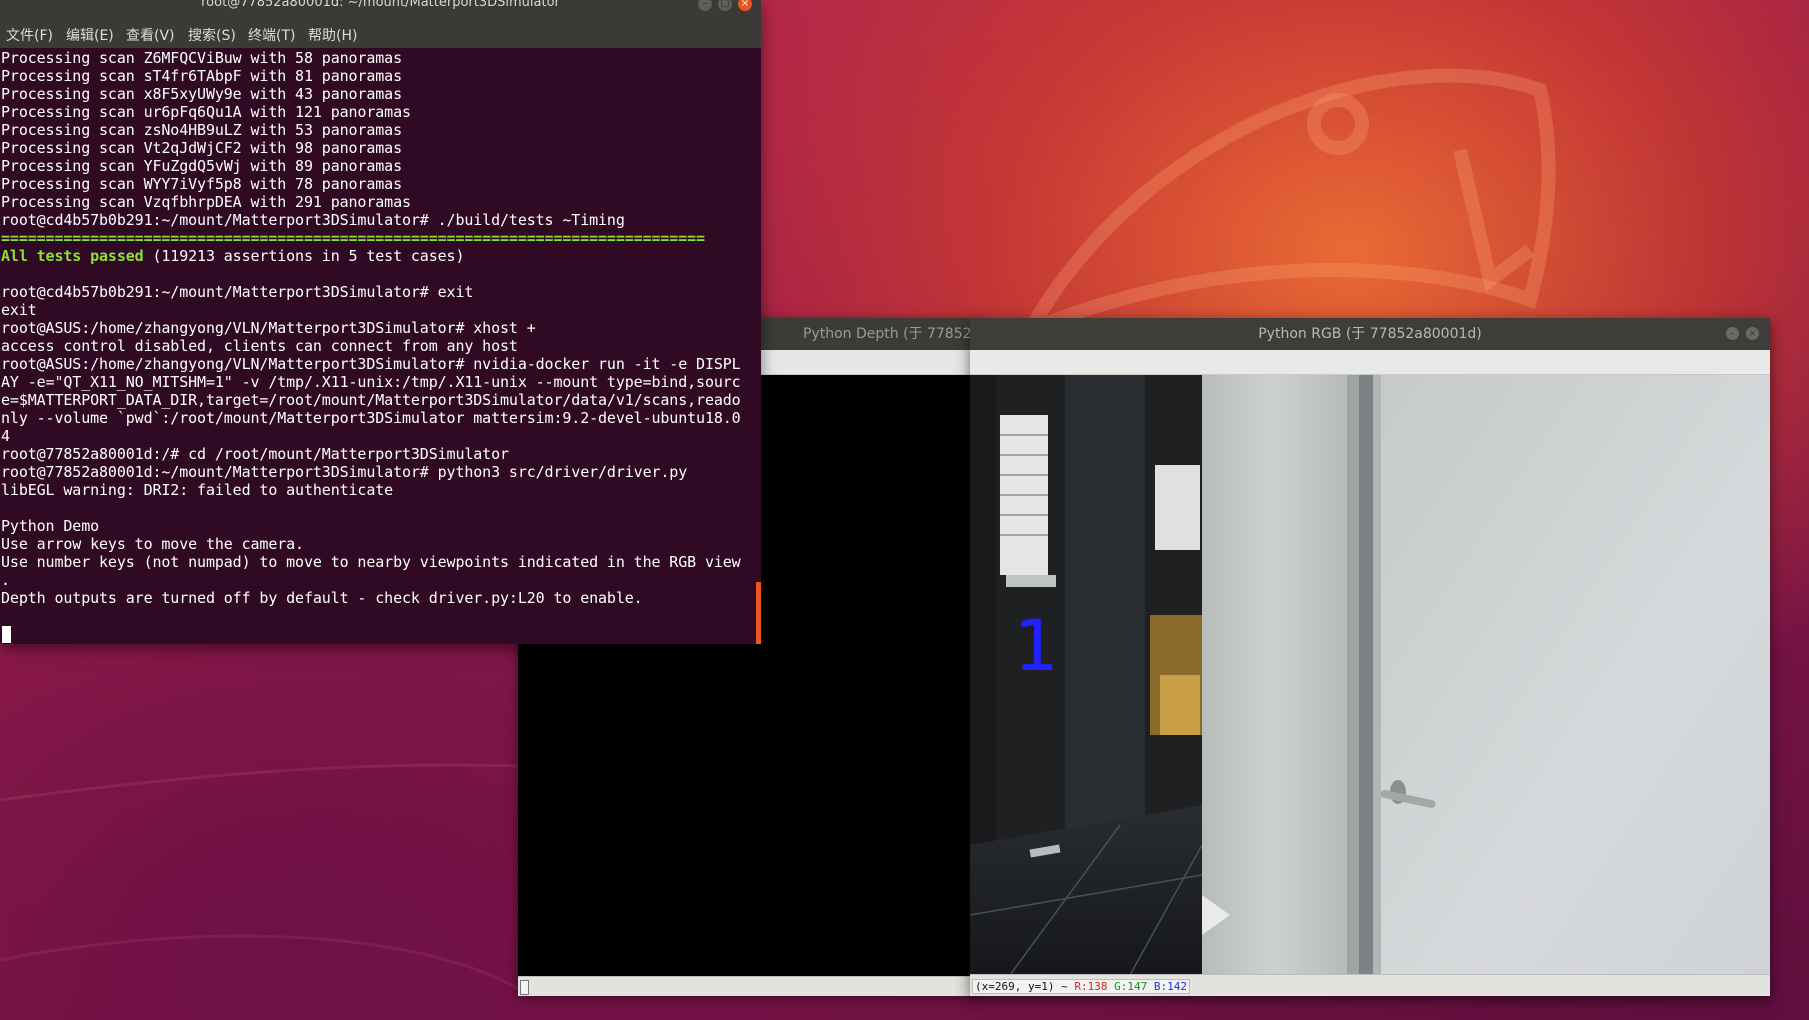 Image resolution: width=1809 pixels, height=1020 pixels. Describe the element at coordinates (19, 310) in the screenshot. I see `terminal-line: exit` at that location.